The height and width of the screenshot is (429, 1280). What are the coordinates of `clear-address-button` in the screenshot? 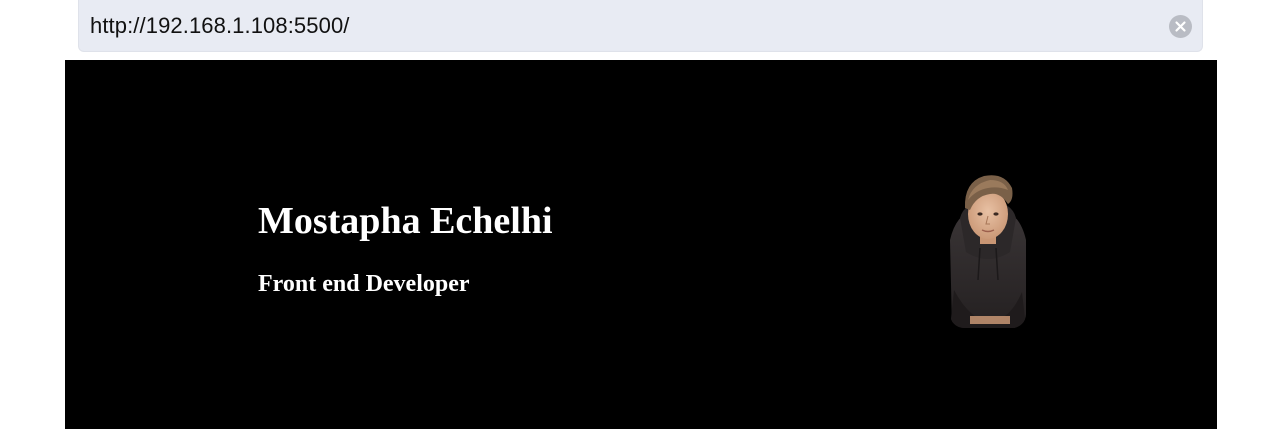 It's located at (1180, 26).